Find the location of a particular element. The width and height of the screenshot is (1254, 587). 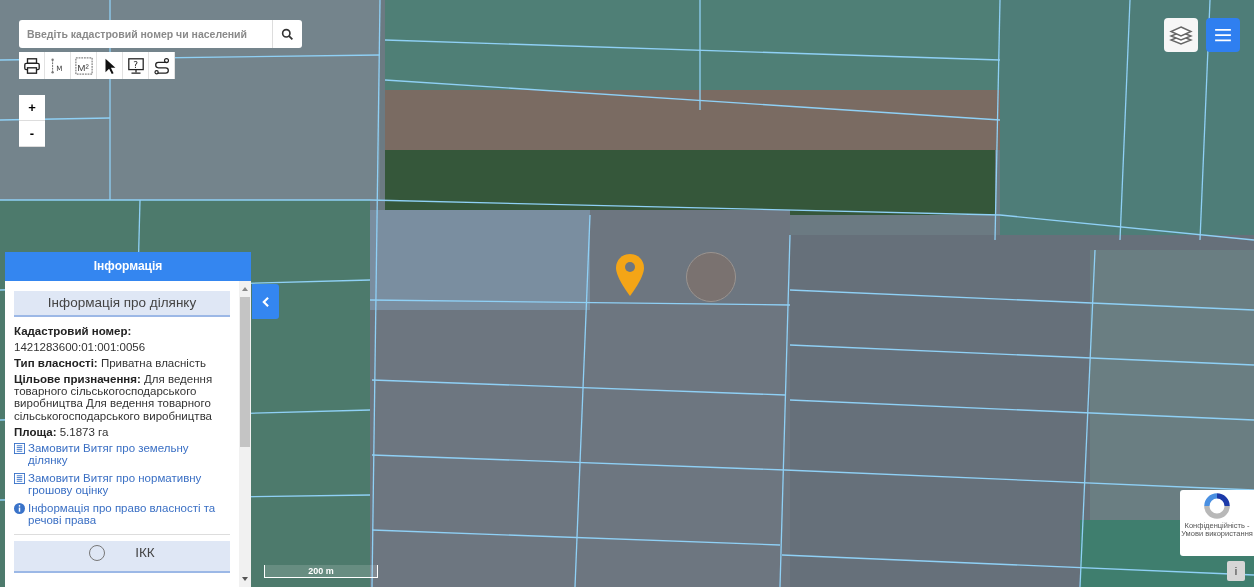

layers-icon is located at coordinates (1181, 35).